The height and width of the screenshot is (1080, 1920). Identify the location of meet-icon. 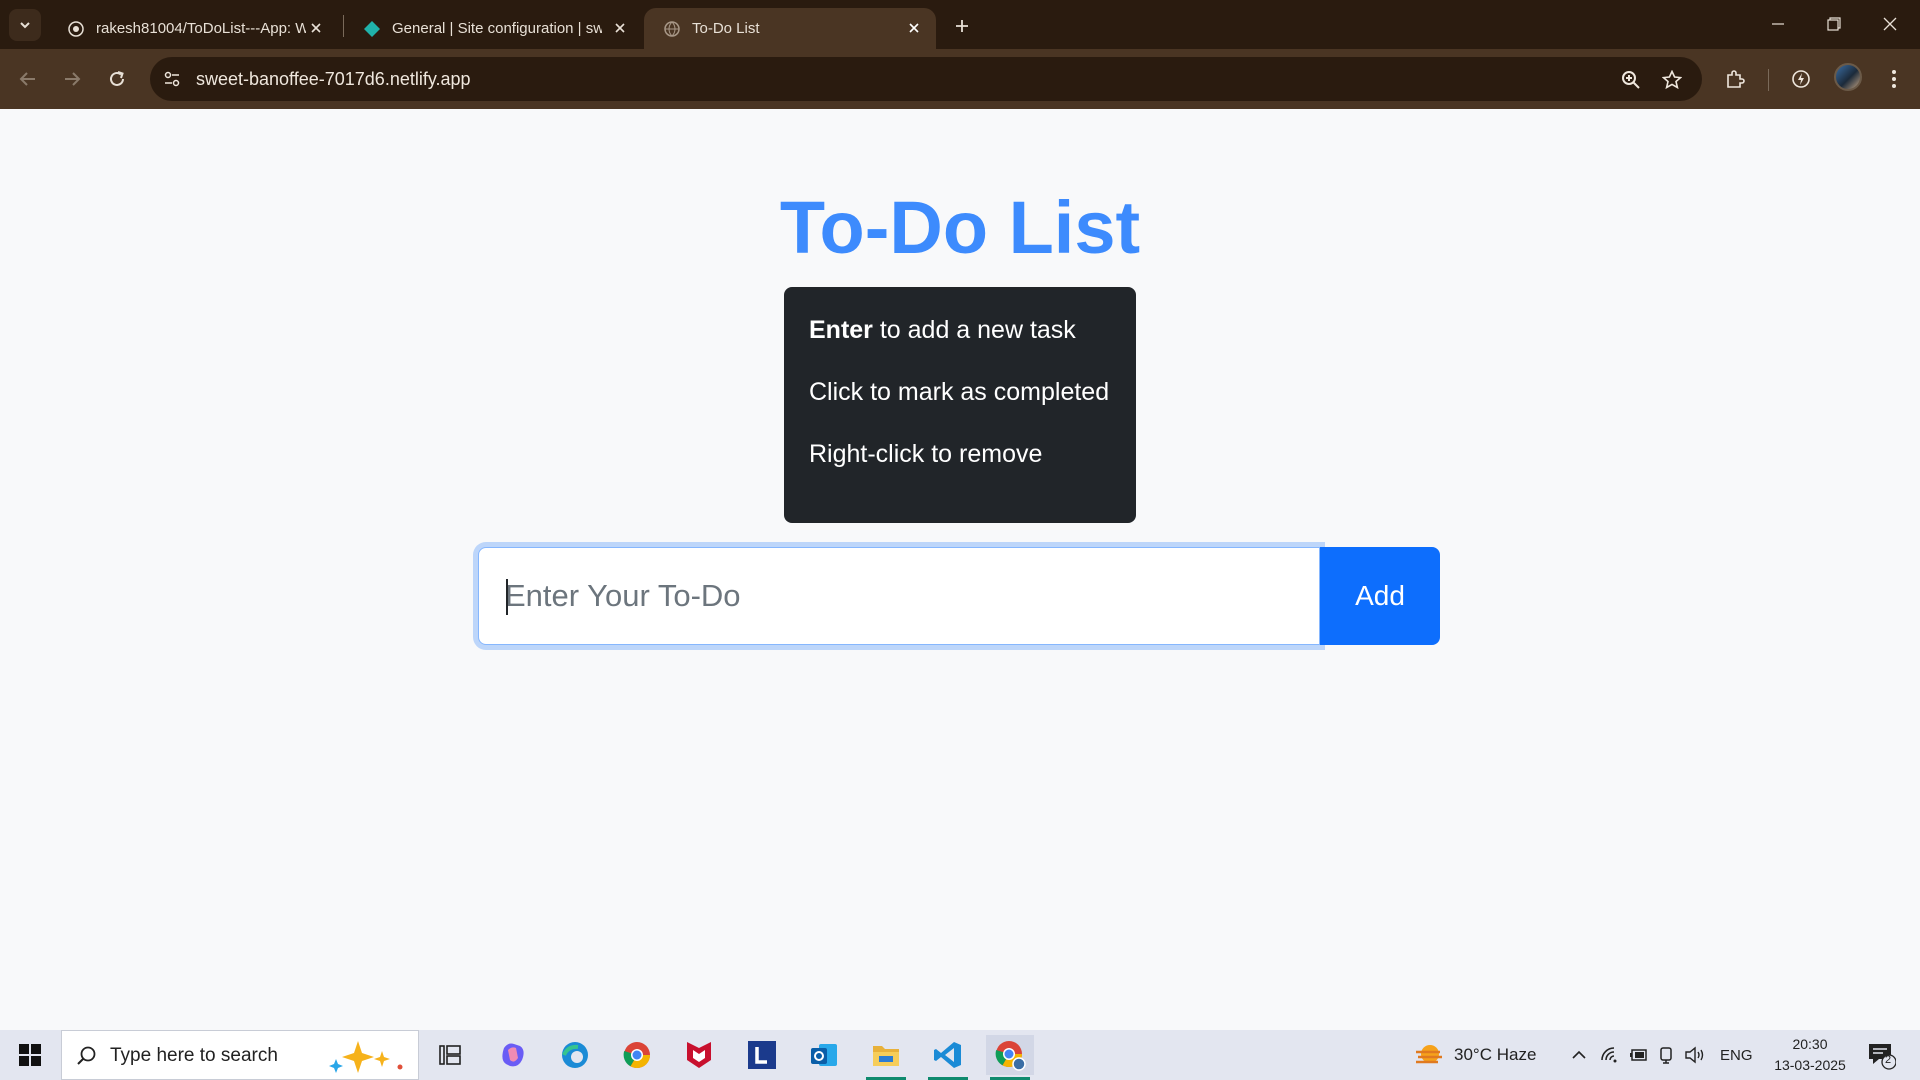
(1667, 1055).